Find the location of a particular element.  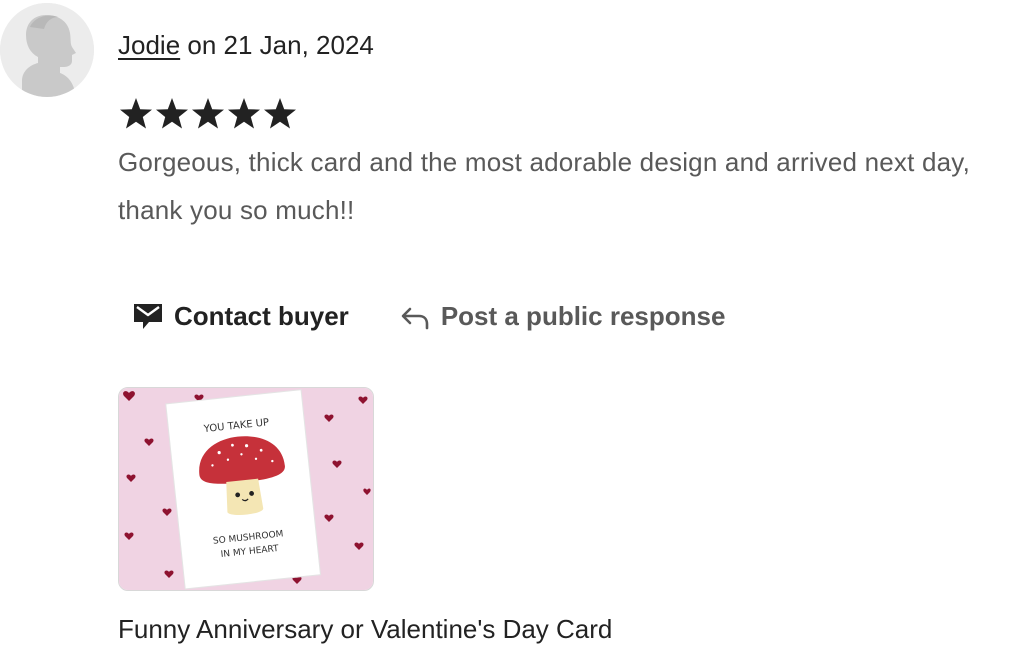

default-user-icon is located at coordinates (47, 50).